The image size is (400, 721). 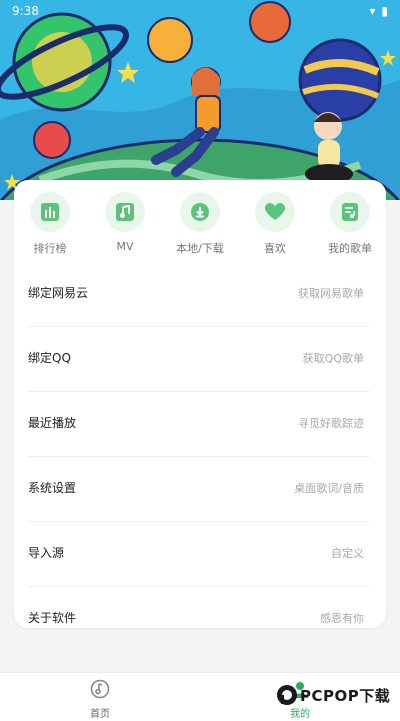 I want to click on menu-title: 导入源, so click(x=46, y=553).